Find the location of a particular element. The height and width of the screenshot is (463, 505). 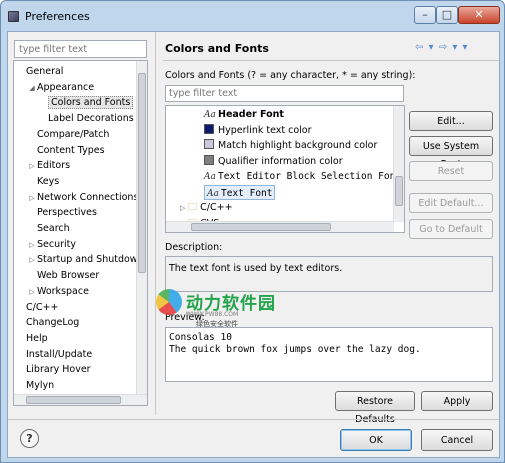

tree-item: Library Hover is located at coordinates (53, 369).